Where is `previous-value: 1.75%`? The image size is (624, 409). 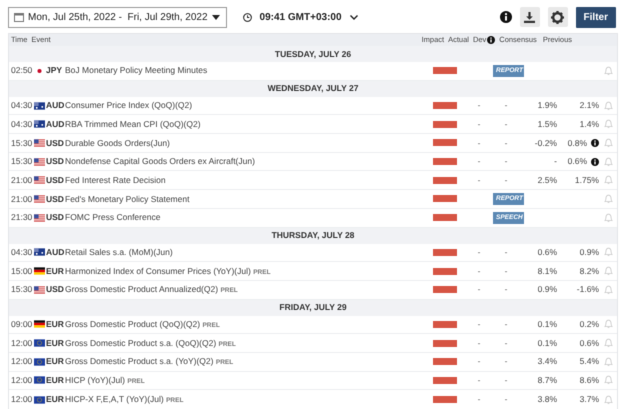 previous-value: 1.75% is located at coordinates (586, 180).